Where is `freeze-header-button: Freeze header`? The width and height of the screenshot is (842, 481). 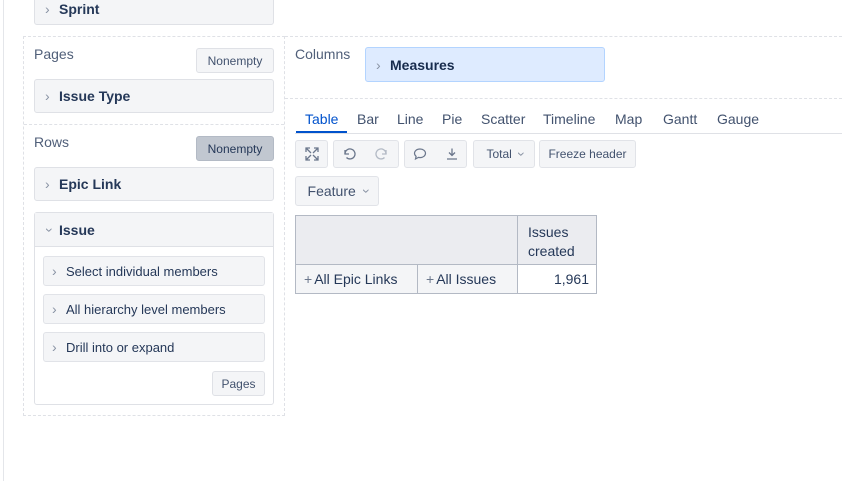
freeze-header-button: Freeze header is located at coordinates (587, 154).